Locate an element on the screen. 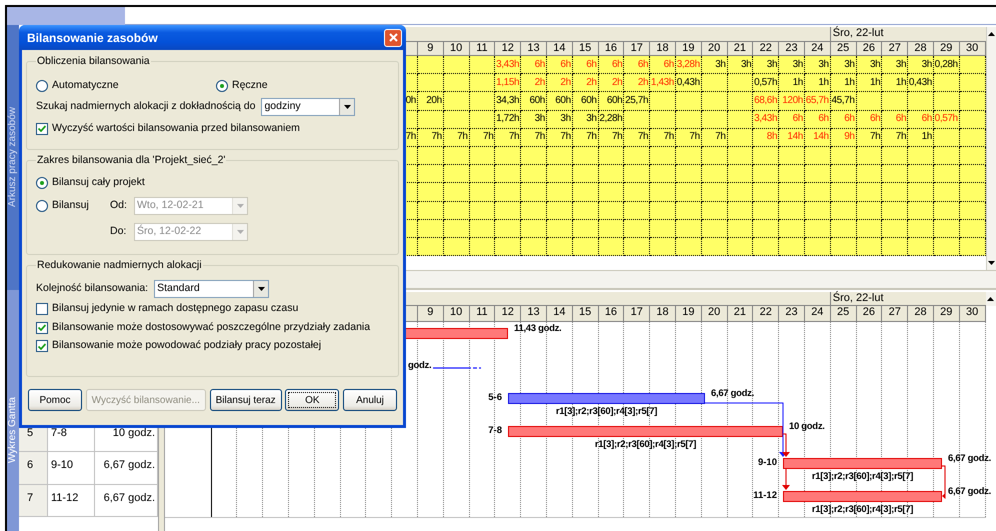 The height and width of the screenshot is (531, 996). work-value: 45,7h is located at coordinates (843, 100).